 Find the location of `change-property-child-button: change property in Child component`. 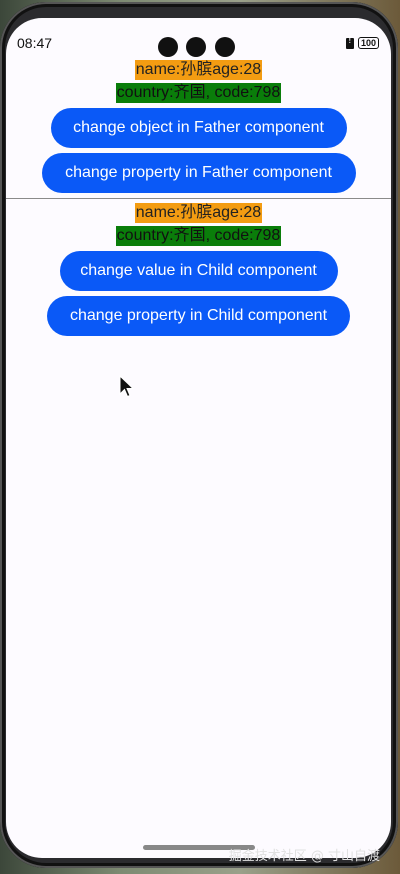

change-property-child-button: change property in Child component is located at coordinates (198, 316).